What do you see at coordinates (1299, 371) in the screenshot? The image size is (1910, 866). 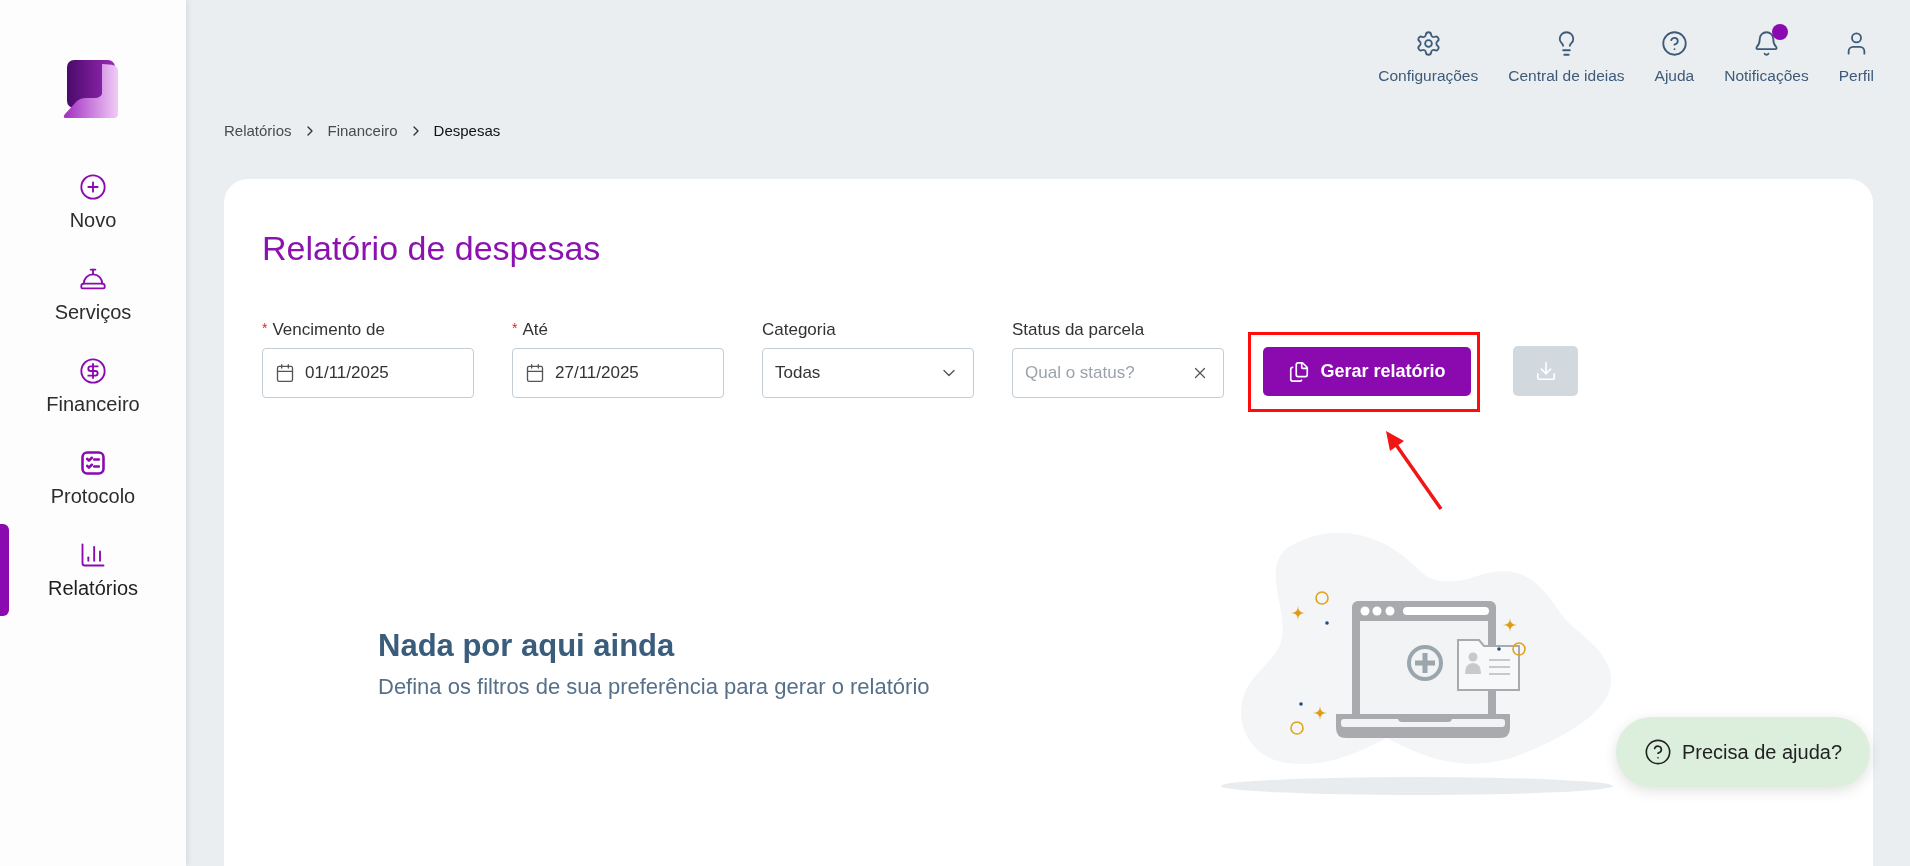 I see `documents-icon` at bounding box center [1299, 371].